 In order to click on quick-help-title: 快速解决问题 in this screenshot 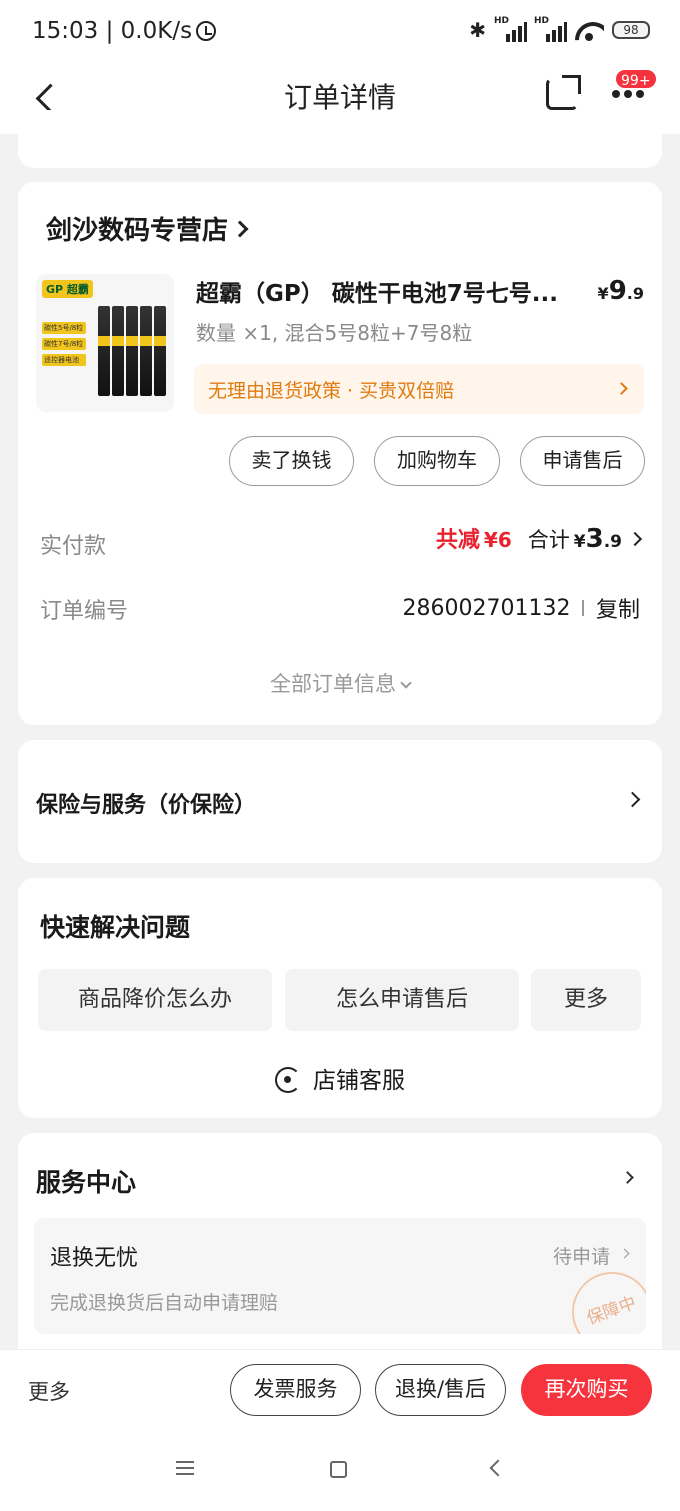, I will do `click(115, 927)`.